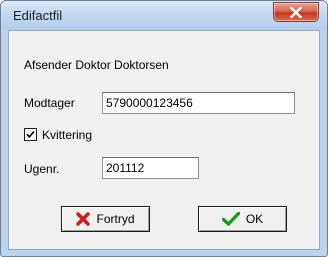 The image size is (328, 257). What do you see at coordinates (230, 219) in the screenshot?
I see `green-check-icon` at bounding box center [230, 219].